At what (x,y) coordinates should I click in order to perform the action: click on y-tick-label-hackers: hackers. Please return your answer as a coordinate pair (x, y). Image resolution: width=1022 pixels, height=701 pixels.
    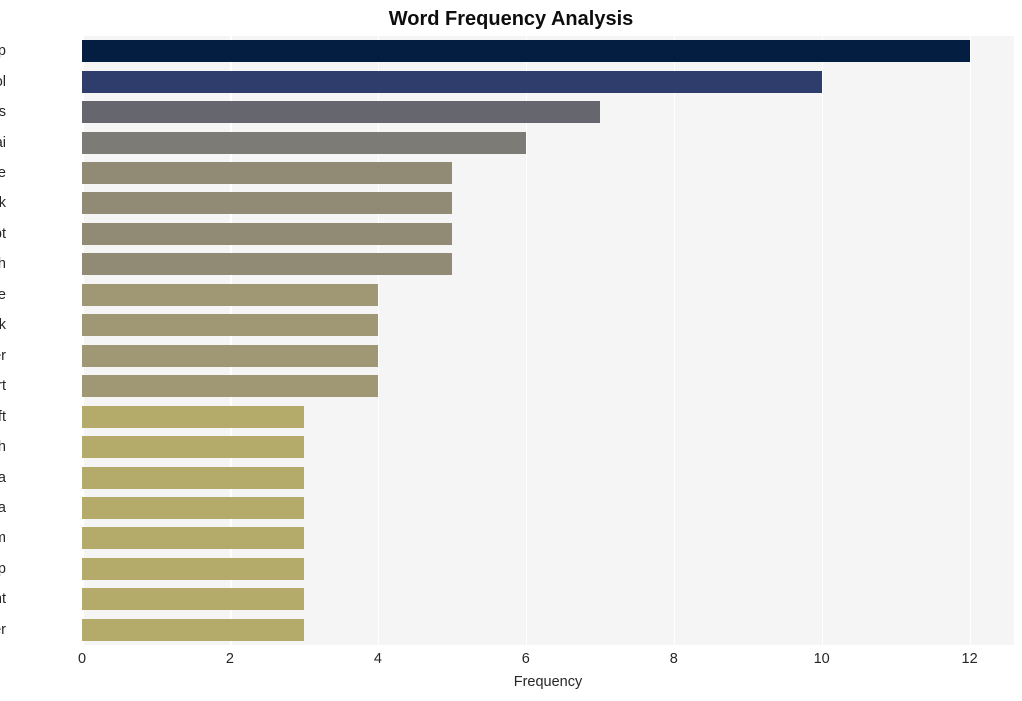
    Looking at the image, I should click on (3, 112).